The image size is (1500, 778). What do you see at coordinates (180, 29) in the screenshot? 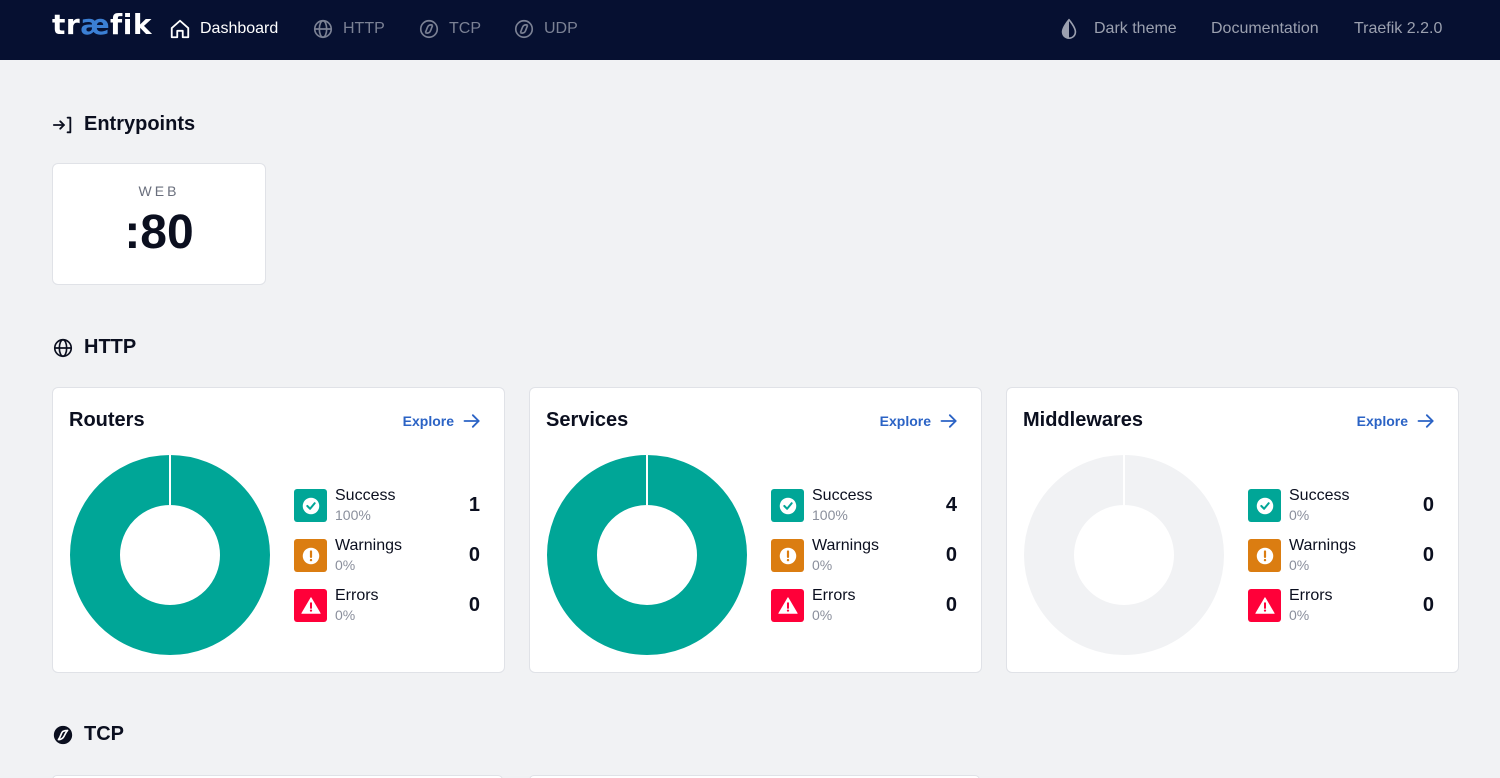
I see `home-icon` at bounding box center [180, 29].